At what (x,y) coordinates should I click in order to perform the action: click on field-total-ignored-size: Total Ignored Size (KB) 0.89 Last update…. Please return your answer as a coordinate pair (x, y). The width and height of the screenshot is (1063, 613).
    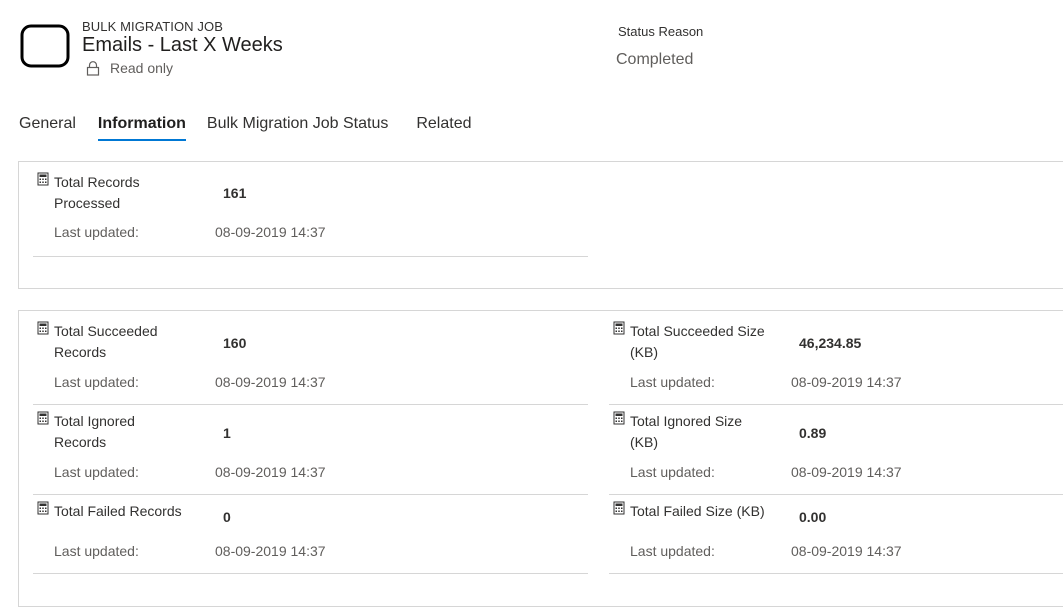
    Looking at the image, I should click on (836, 453).